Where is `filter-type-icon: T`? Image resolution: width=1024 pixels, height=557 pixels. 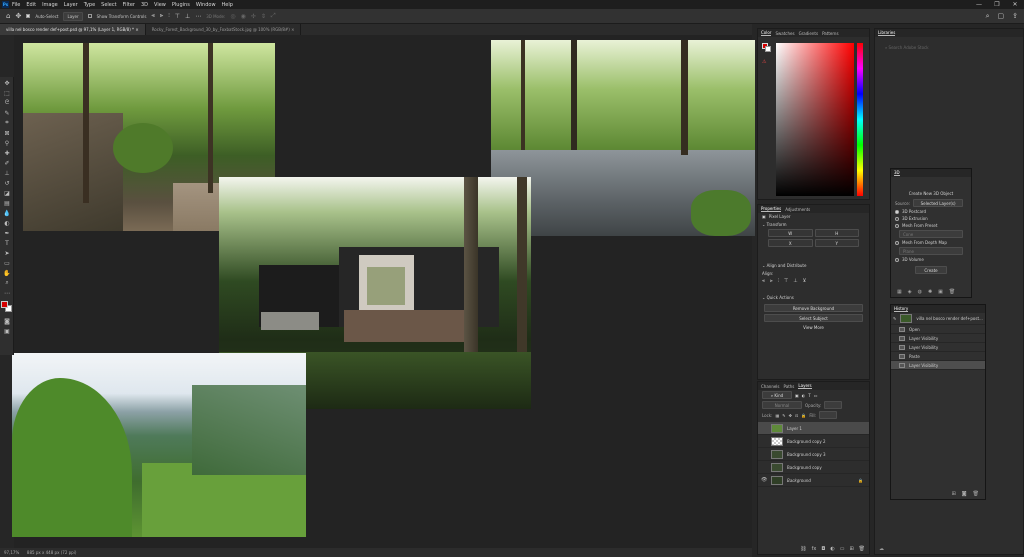
filter-type-icon: T is located at coordinates (809, 395).